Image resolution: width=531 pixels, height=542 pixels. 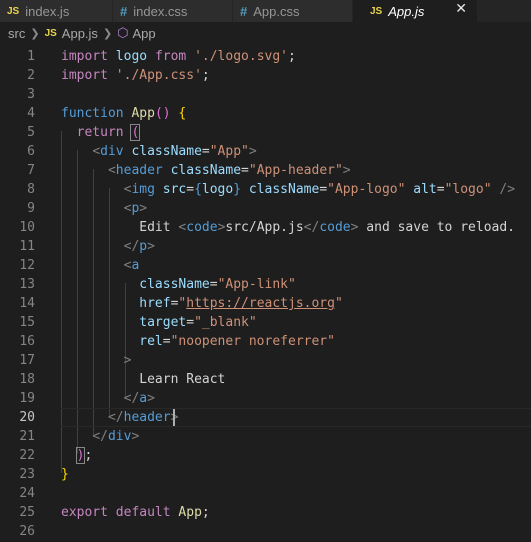 What do you see at coordinates (139, 246) in the screenshot?
I see `code-text: </p>` at bounding box center [139, 246].